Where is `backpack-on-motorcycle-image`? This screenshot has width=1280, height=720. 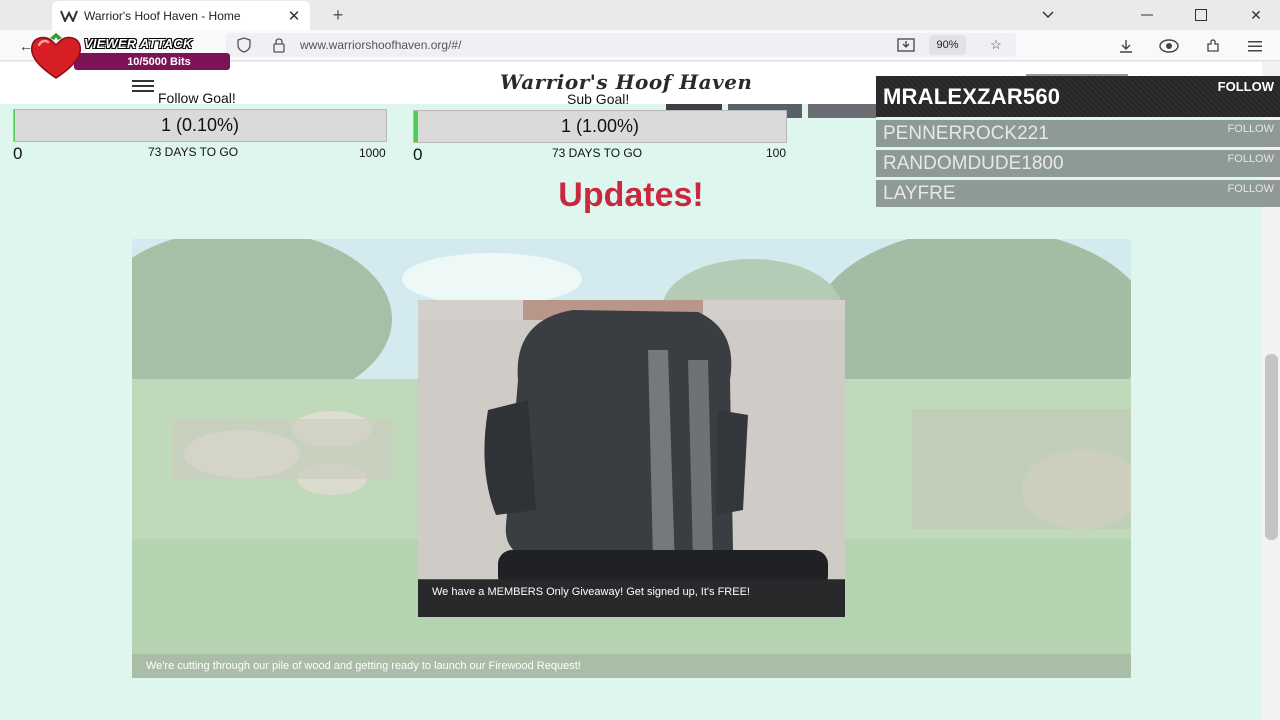 backpack-on-motorcycle-image is located at coordinates (631, 458).